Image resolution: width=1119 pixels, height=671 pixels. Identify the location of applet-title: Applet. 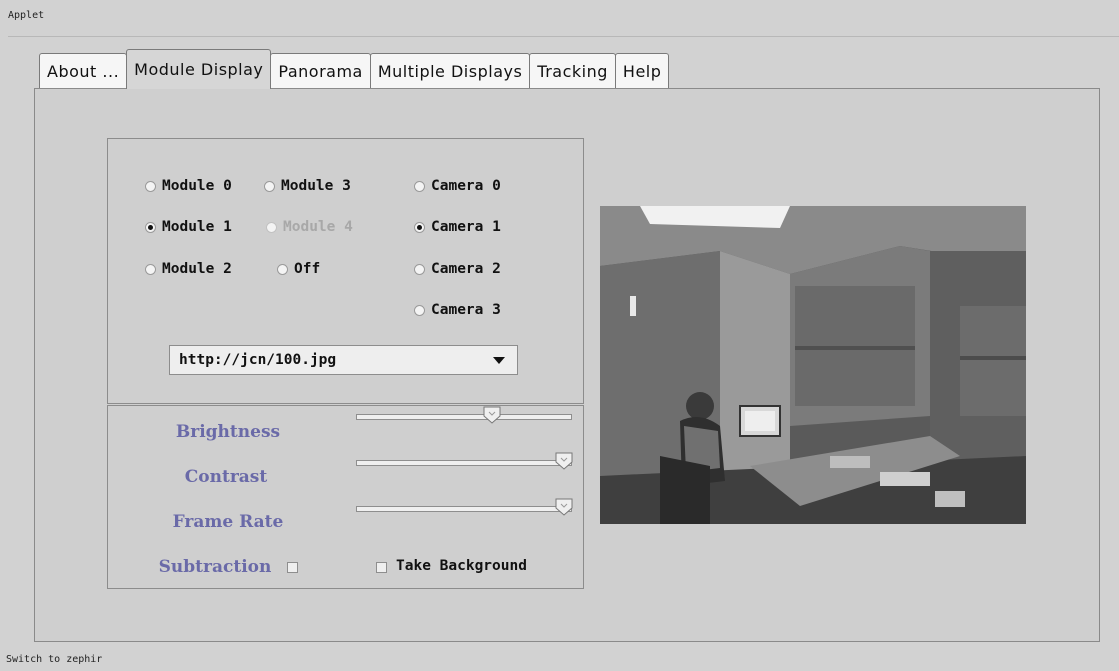
(26, 15).